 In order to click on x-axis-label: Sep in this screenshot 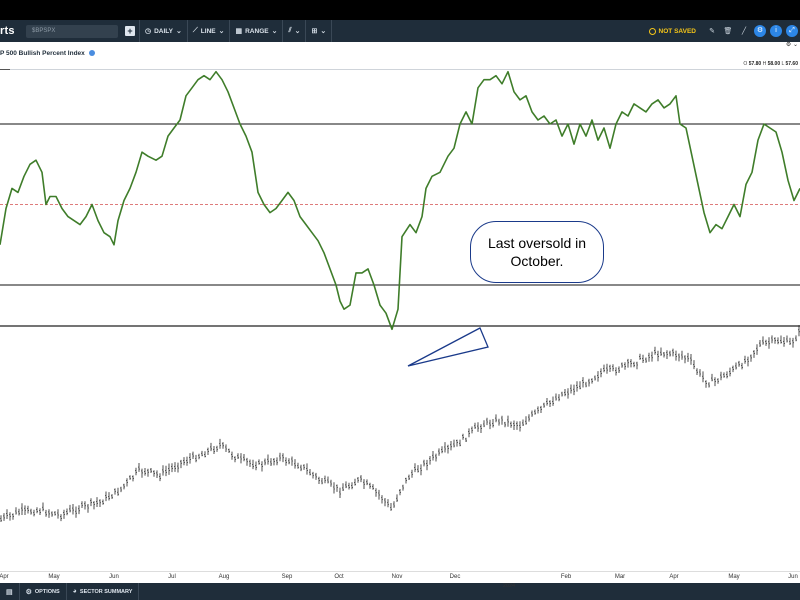, I will do `click(287, 577)`.